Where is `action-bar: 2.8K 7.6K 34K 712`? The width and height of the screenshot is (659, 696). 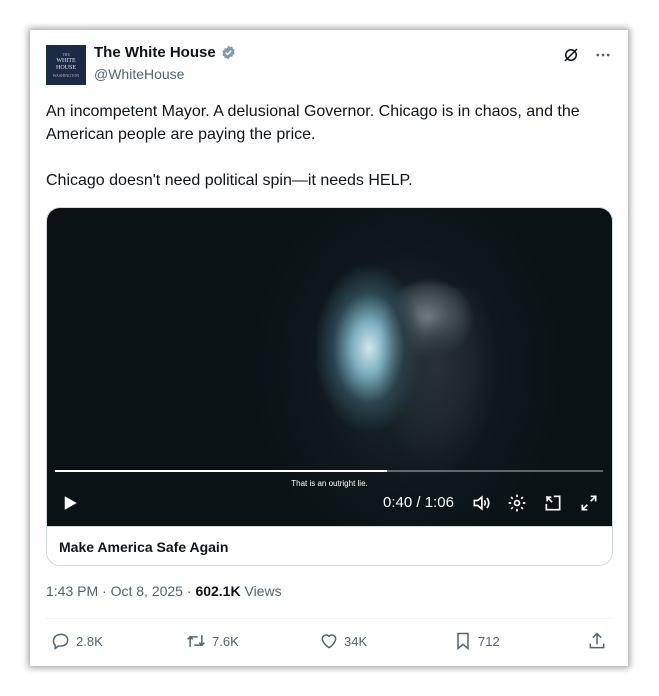
action-bar: 2.8K 7.6K 34K 712 is located at coordinates (329, 643).